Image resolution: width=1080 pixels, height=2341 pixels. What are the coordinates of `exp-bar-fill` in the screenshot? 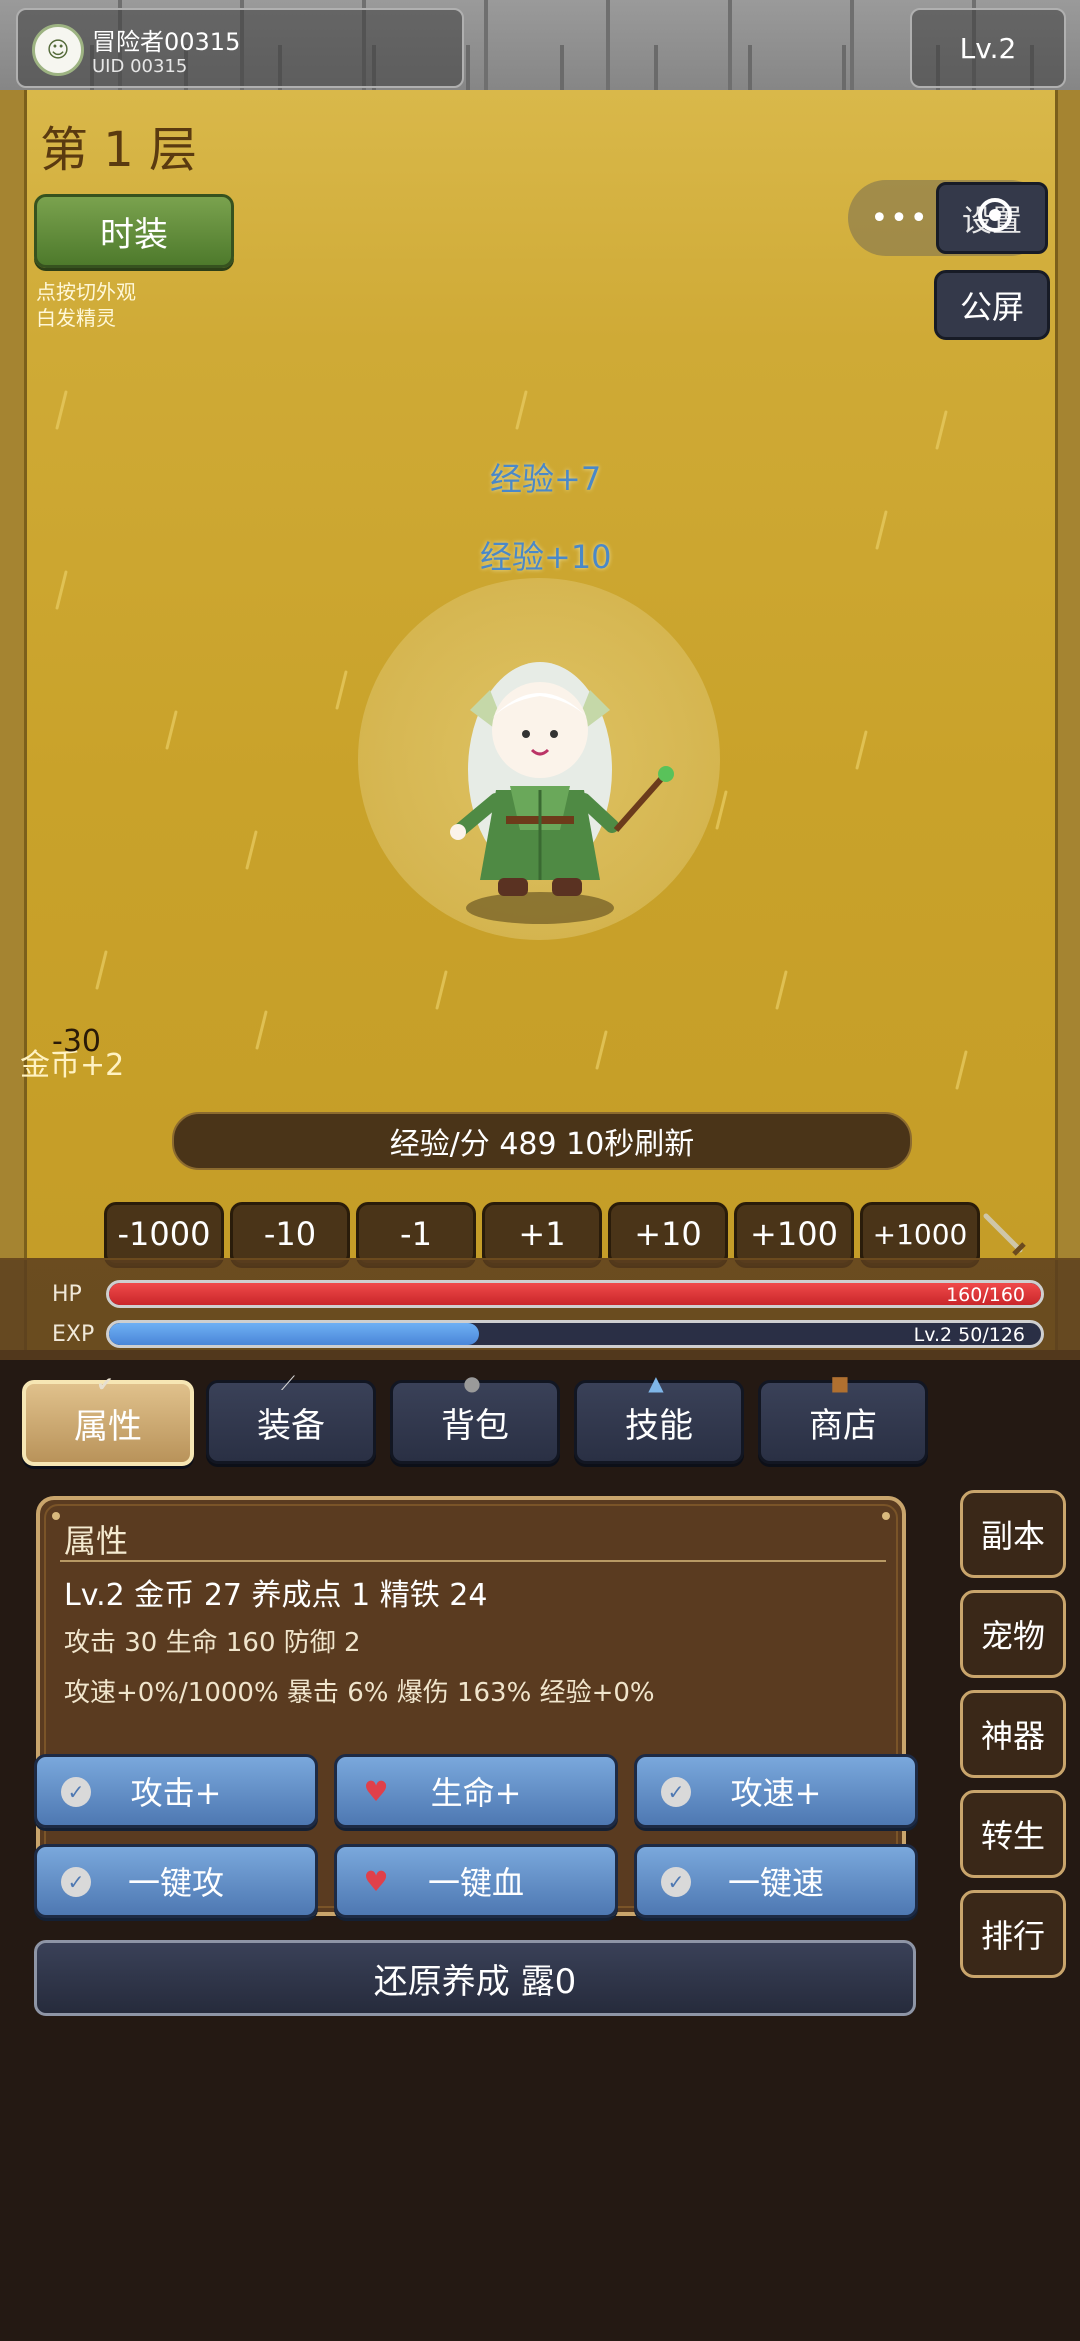 It's located at (294, 1334).